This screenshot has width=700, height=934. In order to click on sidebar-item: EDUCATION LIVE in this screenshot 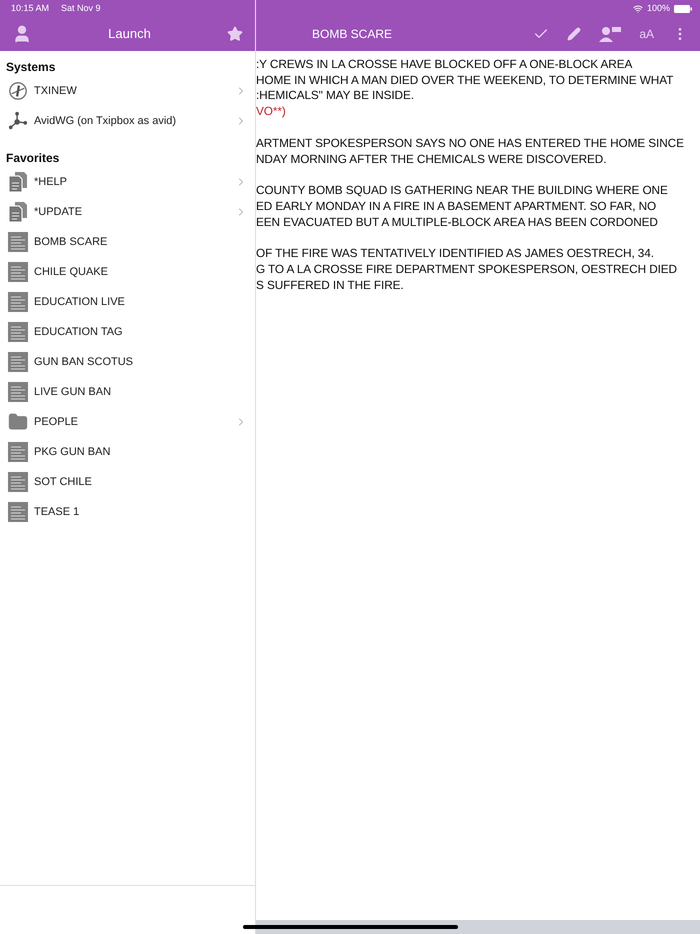, I will do `click(127, 302)`.